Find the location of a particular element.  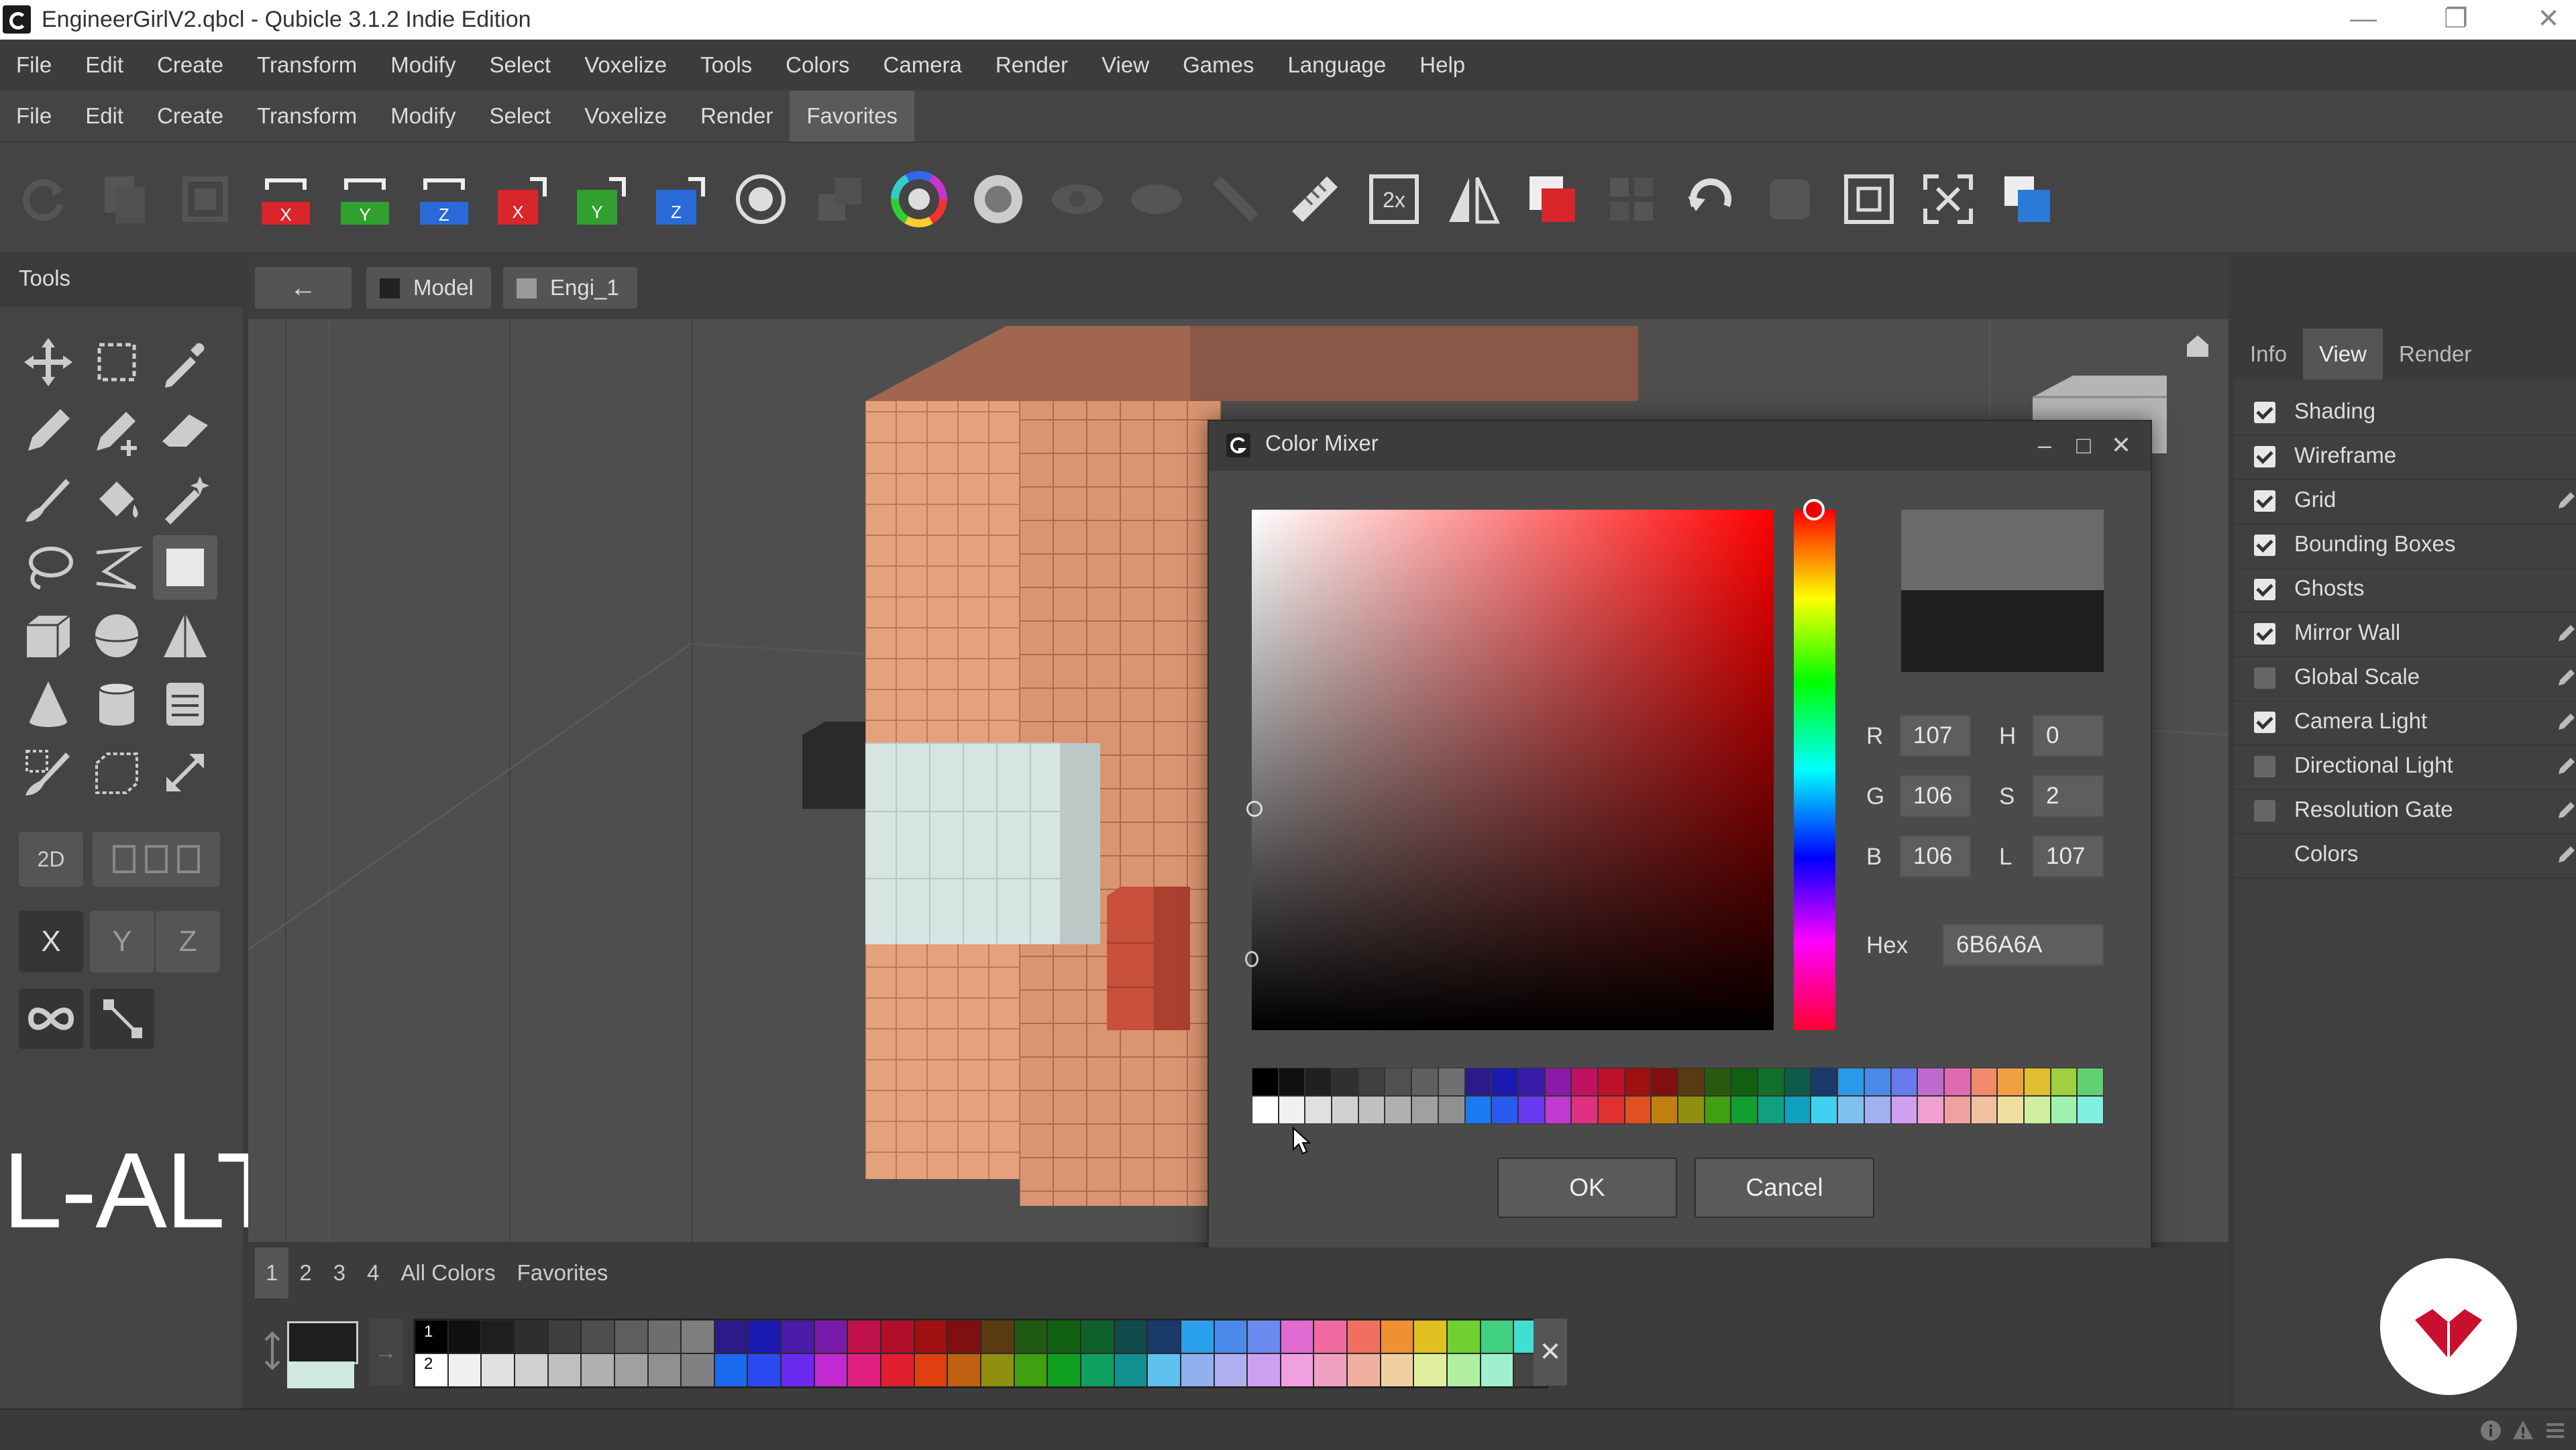

cylinder-icon is located at coordinates (117, 704).